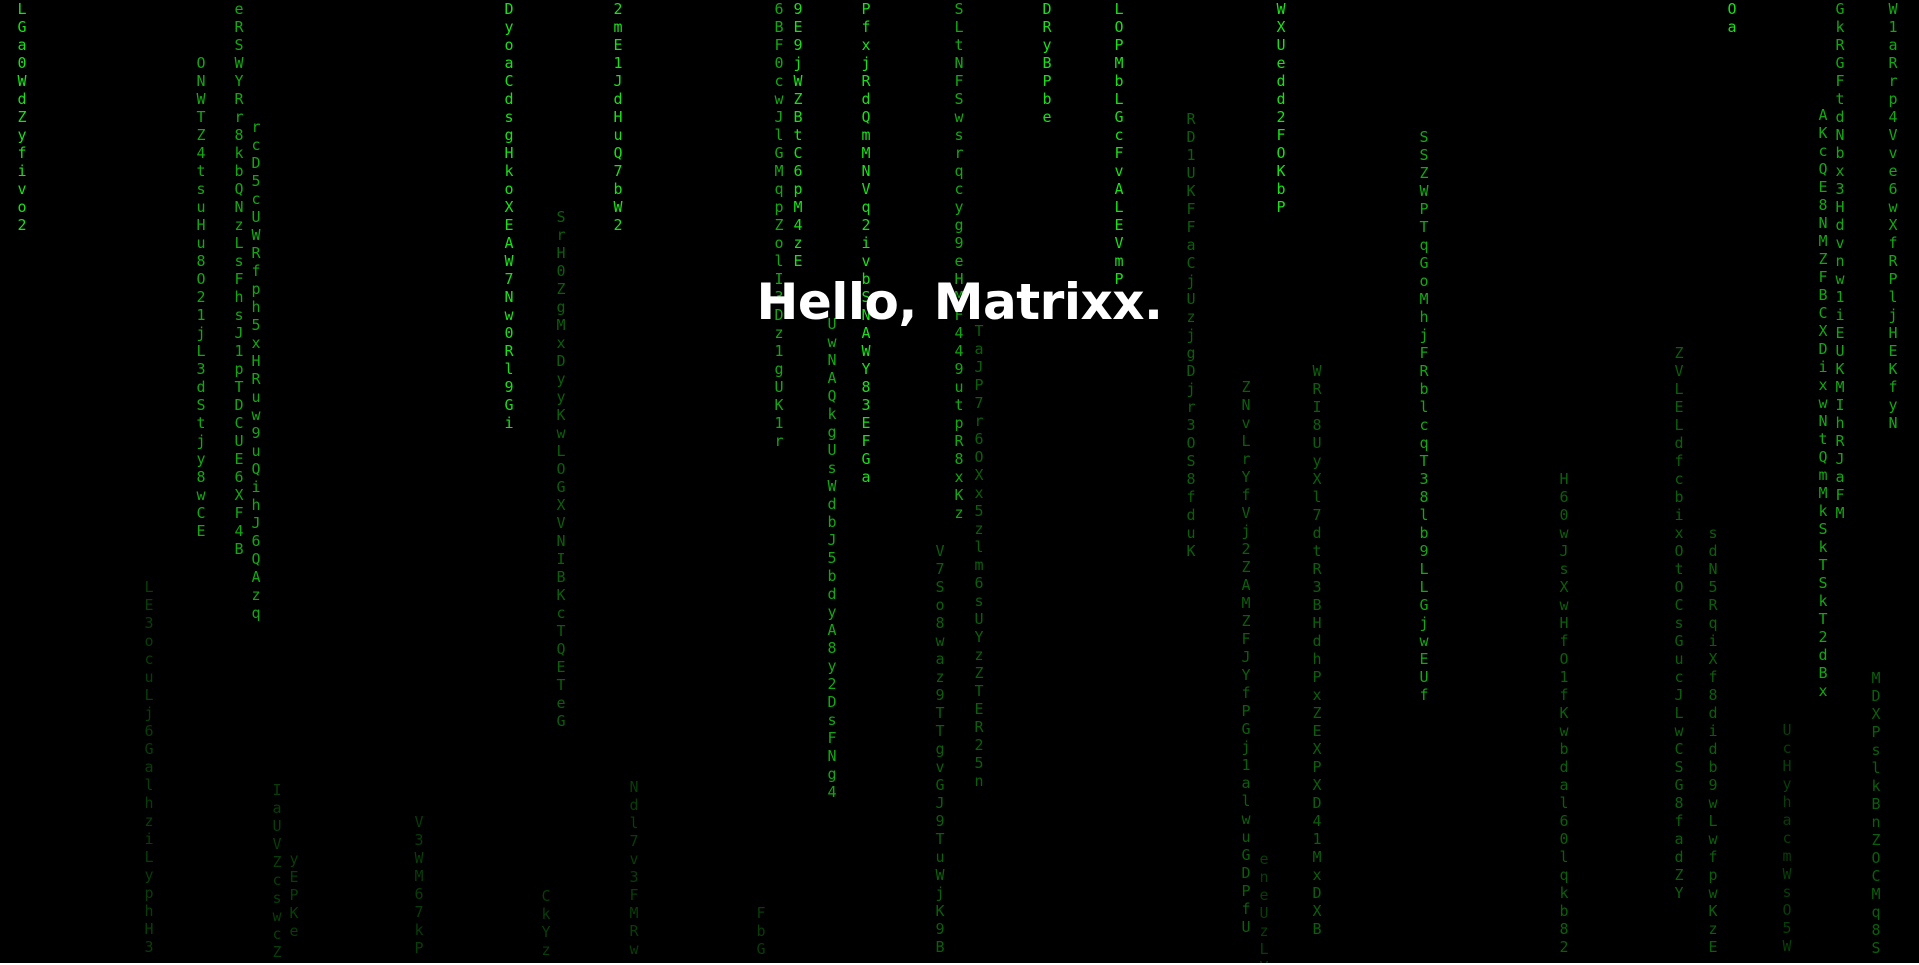 The image size is (1919, 965). Describe the element at coordinates (1840, 189) in the screenshot. I see `rain-glyph: 3` at that location.